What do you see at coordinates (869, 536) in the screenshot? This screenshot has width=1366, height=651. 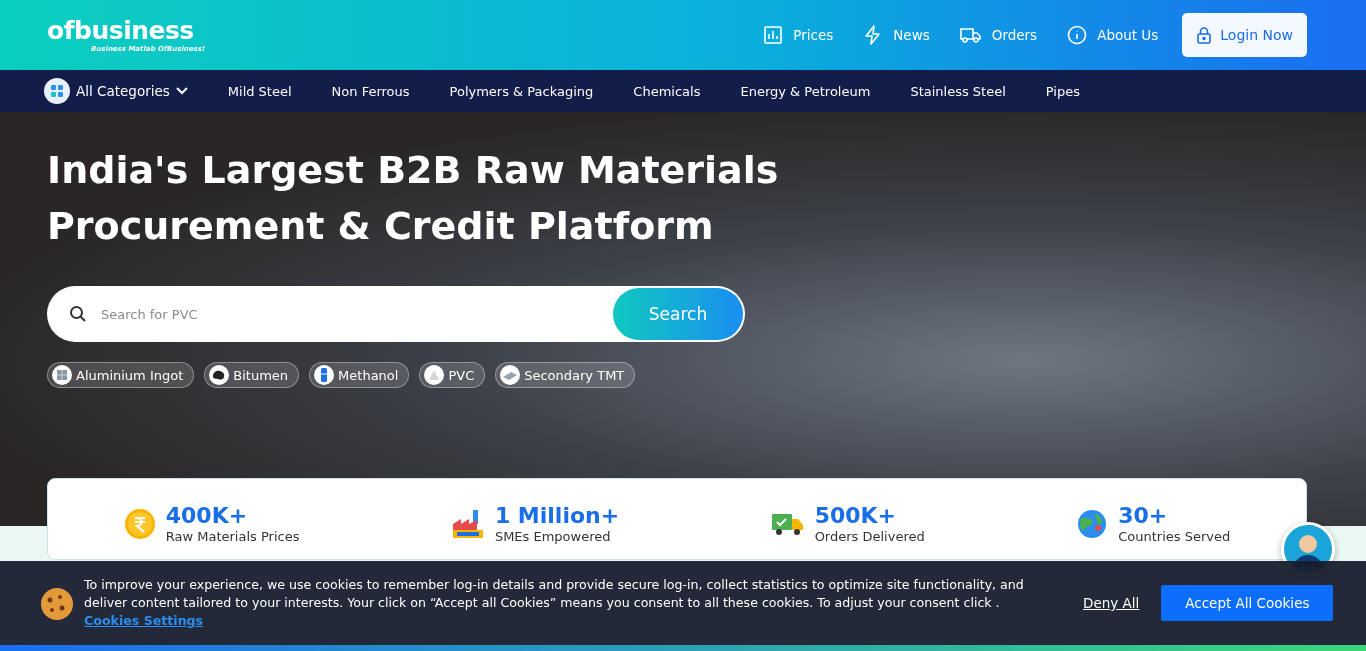 I see `stat-label: Orders Delivered` at bounding box center [869, 536].